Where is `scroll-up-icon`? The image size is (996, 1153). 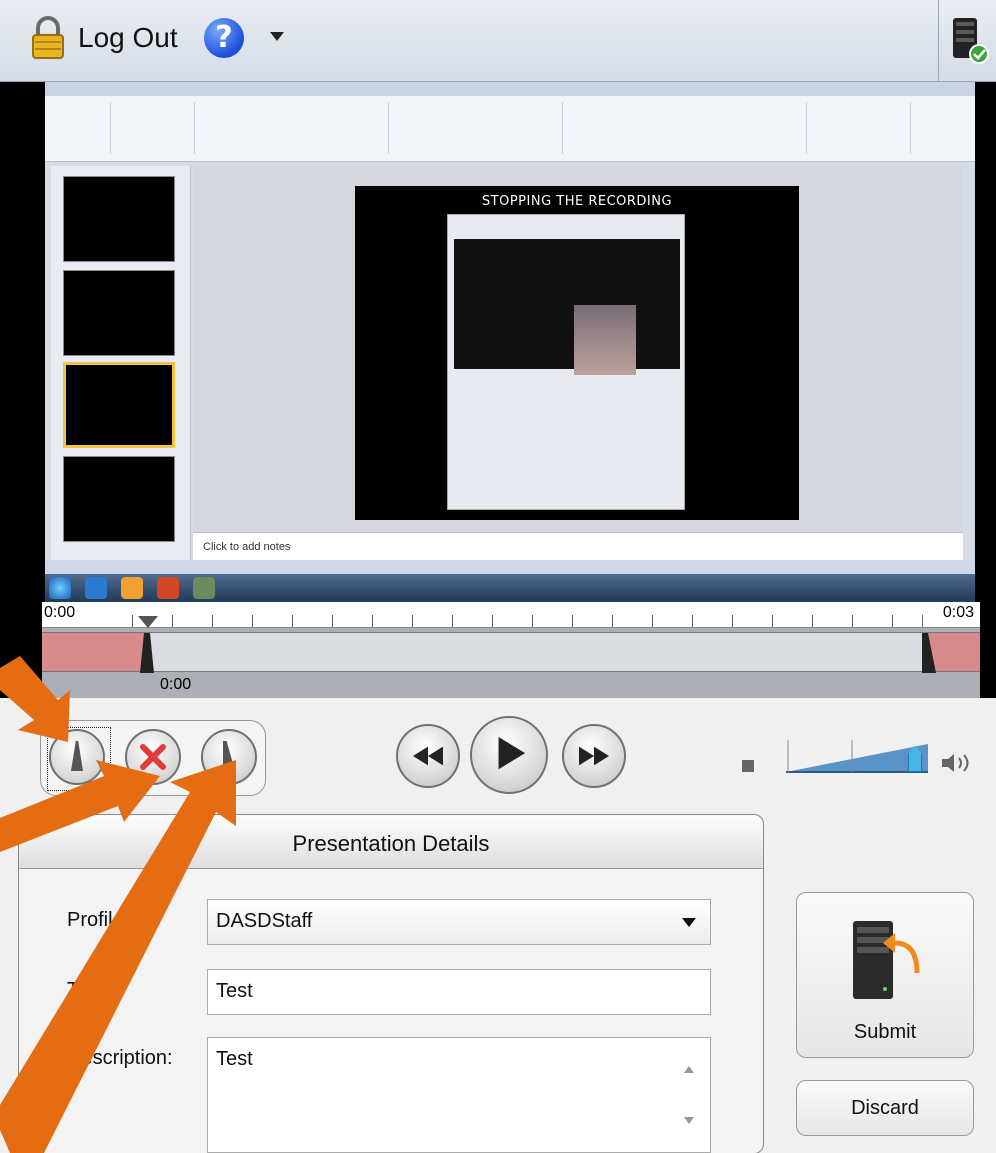
scroll-up-icon is located at coordinates (689, 1069).